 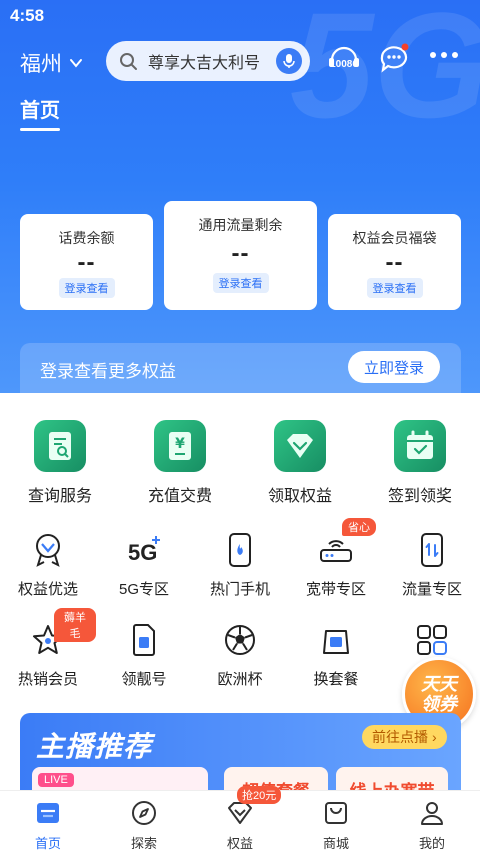 I want to click on promo-line1: 天天, so click(x=439, y=684).